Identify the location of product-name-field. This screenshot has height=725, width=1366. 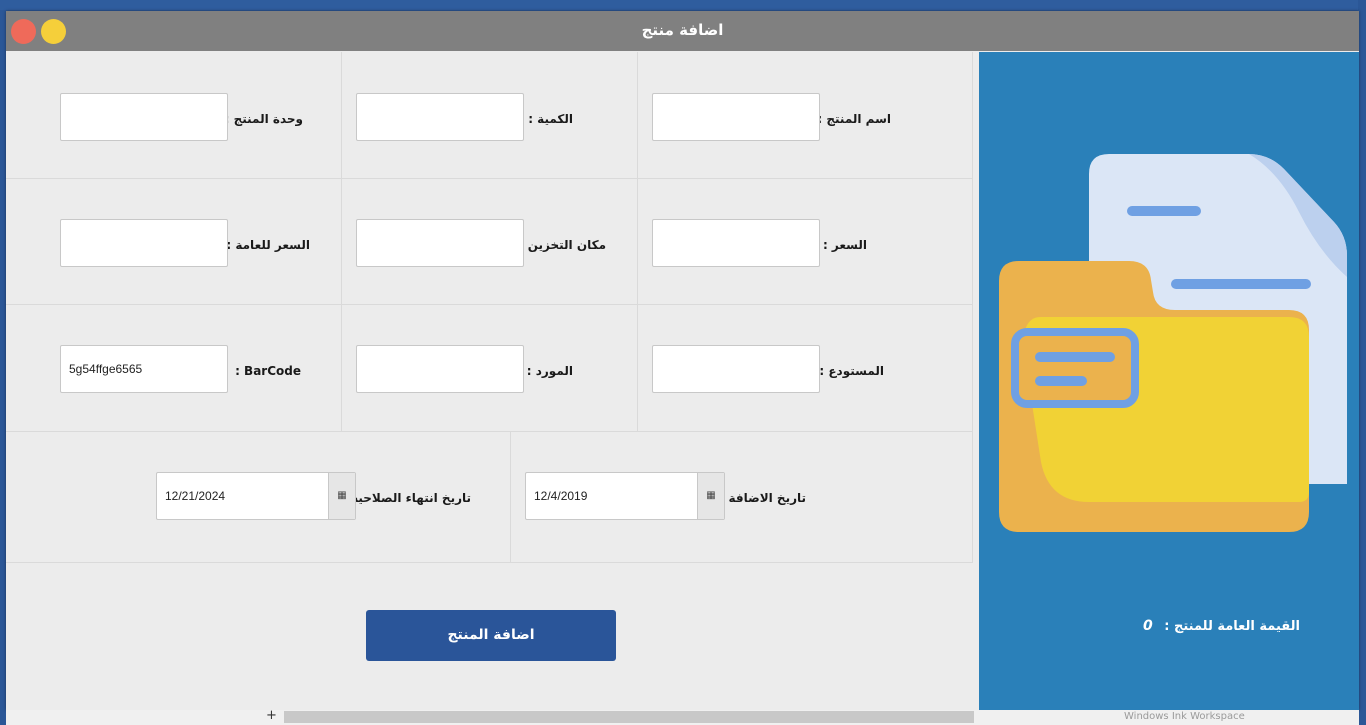
(736, 117).